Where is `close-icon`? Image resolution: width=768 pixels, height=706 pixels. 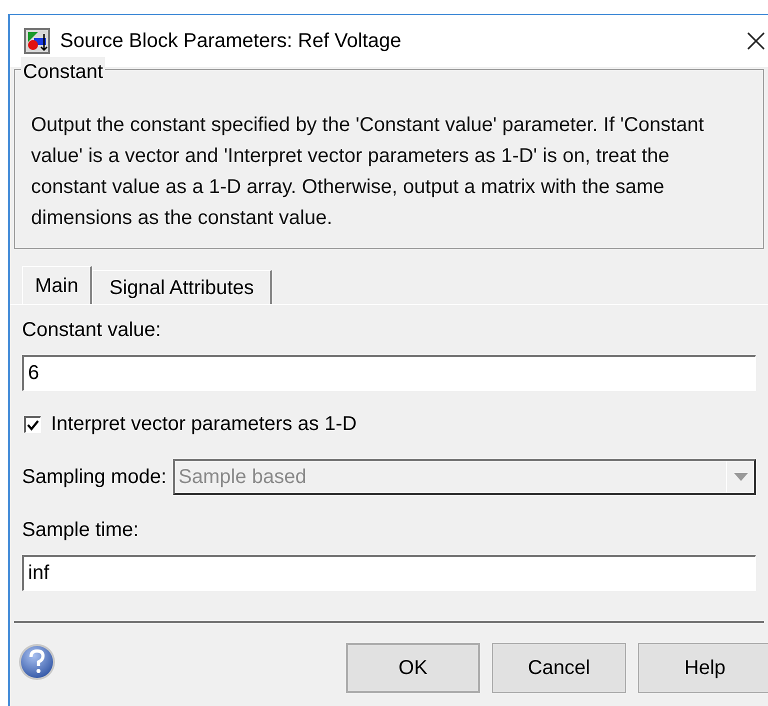
close-icon is located at coordinates (756, 41).